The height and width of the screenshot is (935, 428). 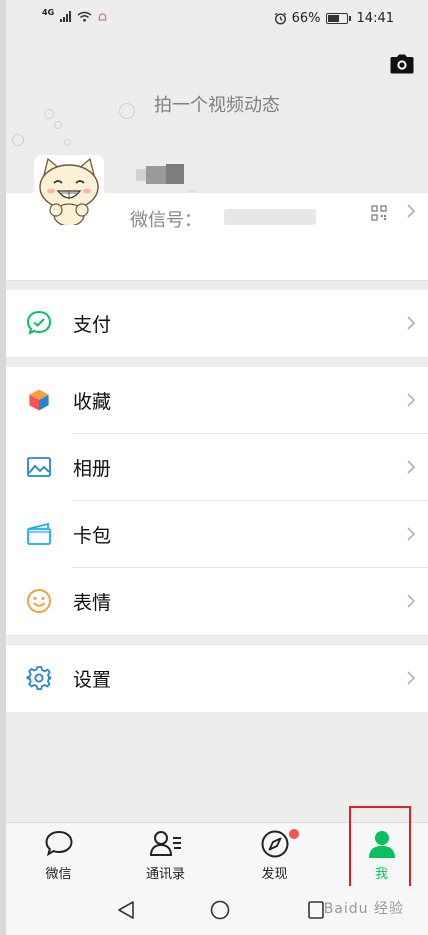 What do you see at coordinates (48, 12) in the screenshot?
I see `network-type-label: 4G` at bounding box center [48, 12].